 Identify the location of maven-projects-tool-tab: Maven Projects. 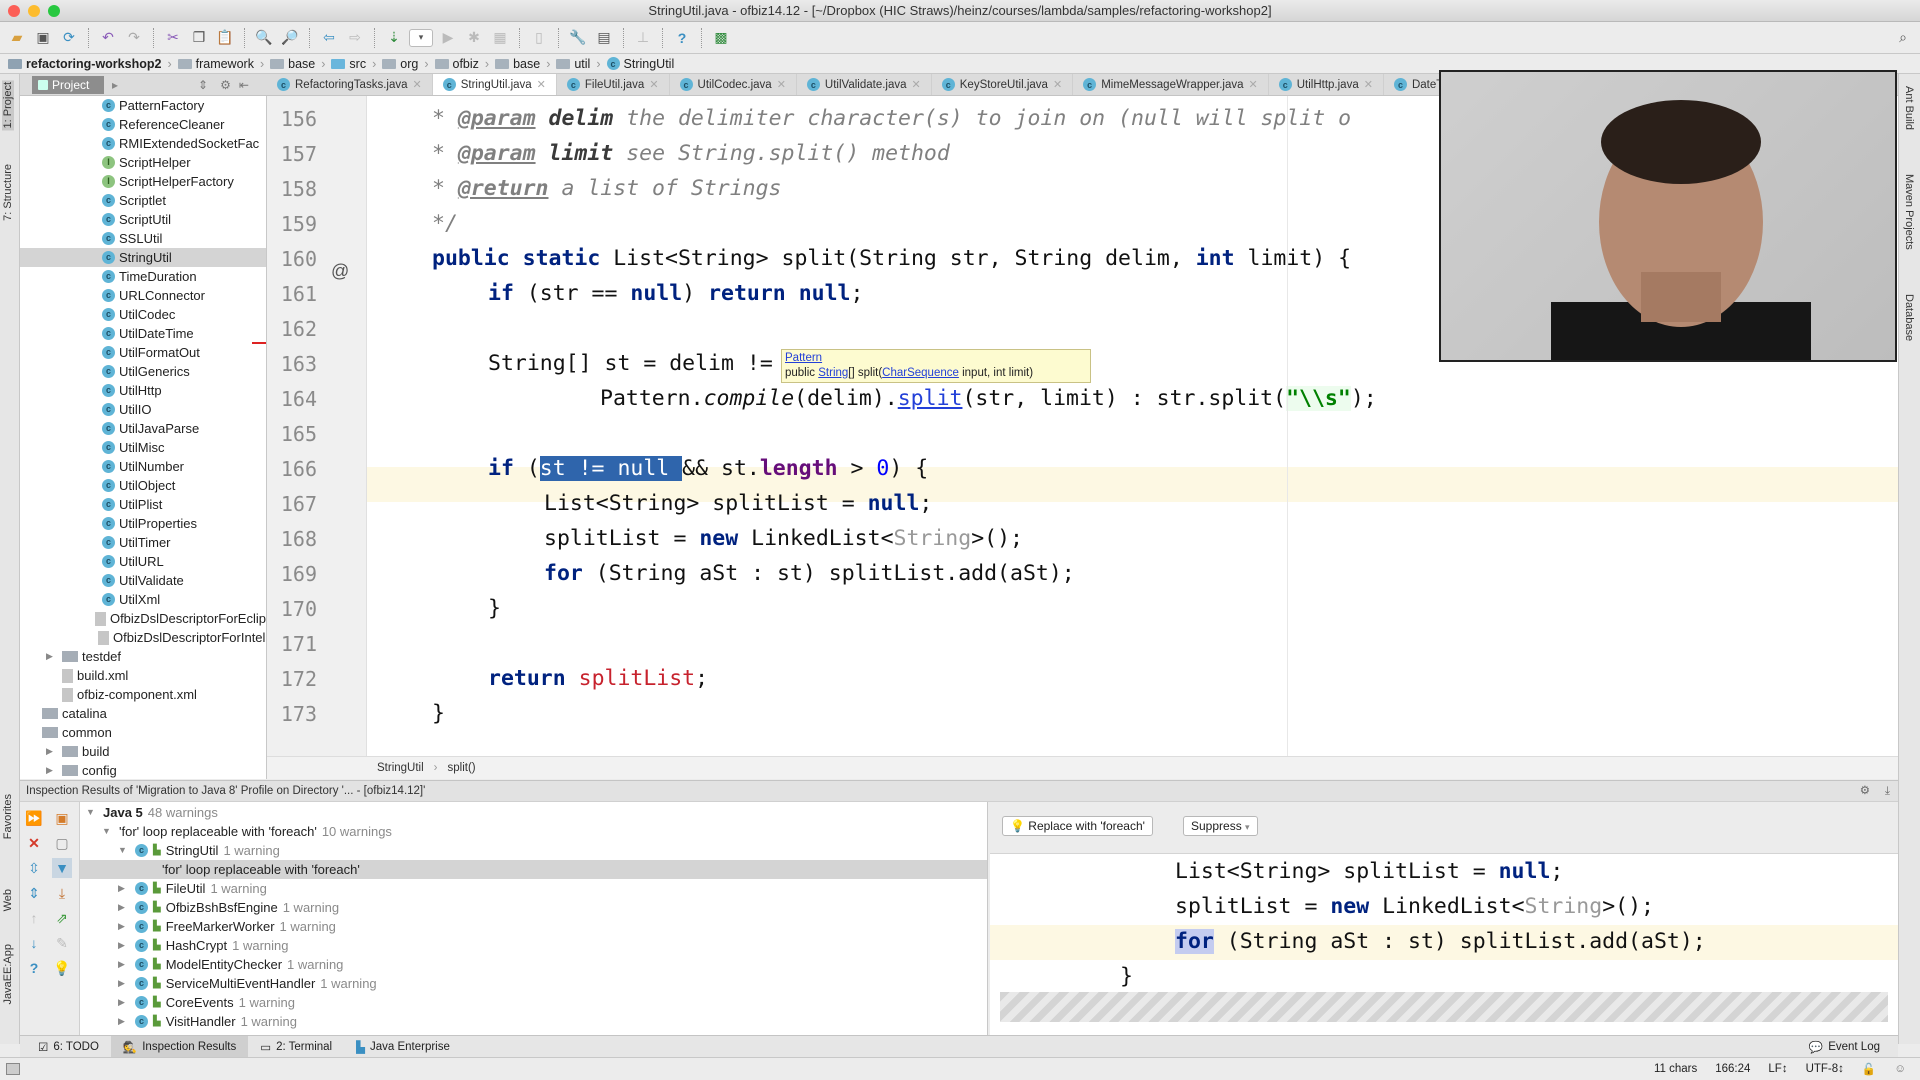
(1909, 212).